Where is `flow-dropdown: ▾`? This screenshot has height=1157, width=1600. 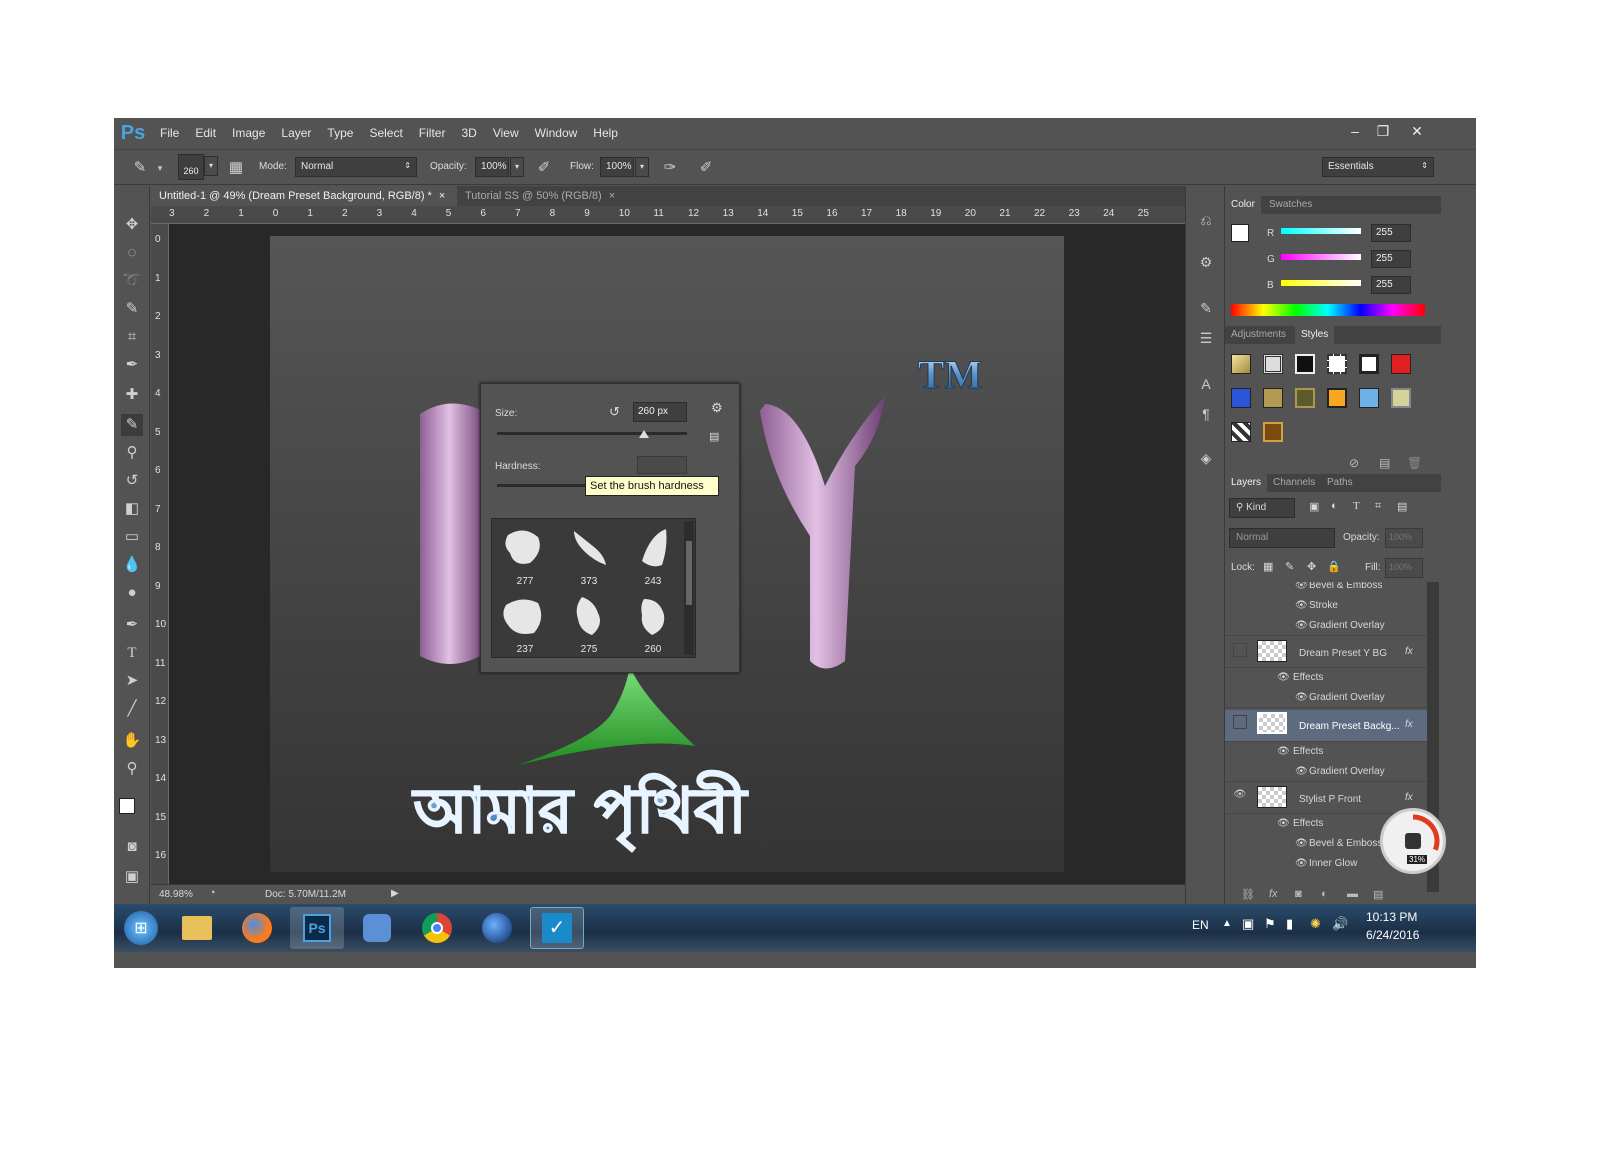
flow-dropdown: ▾ is located at coordinates (642, 167).